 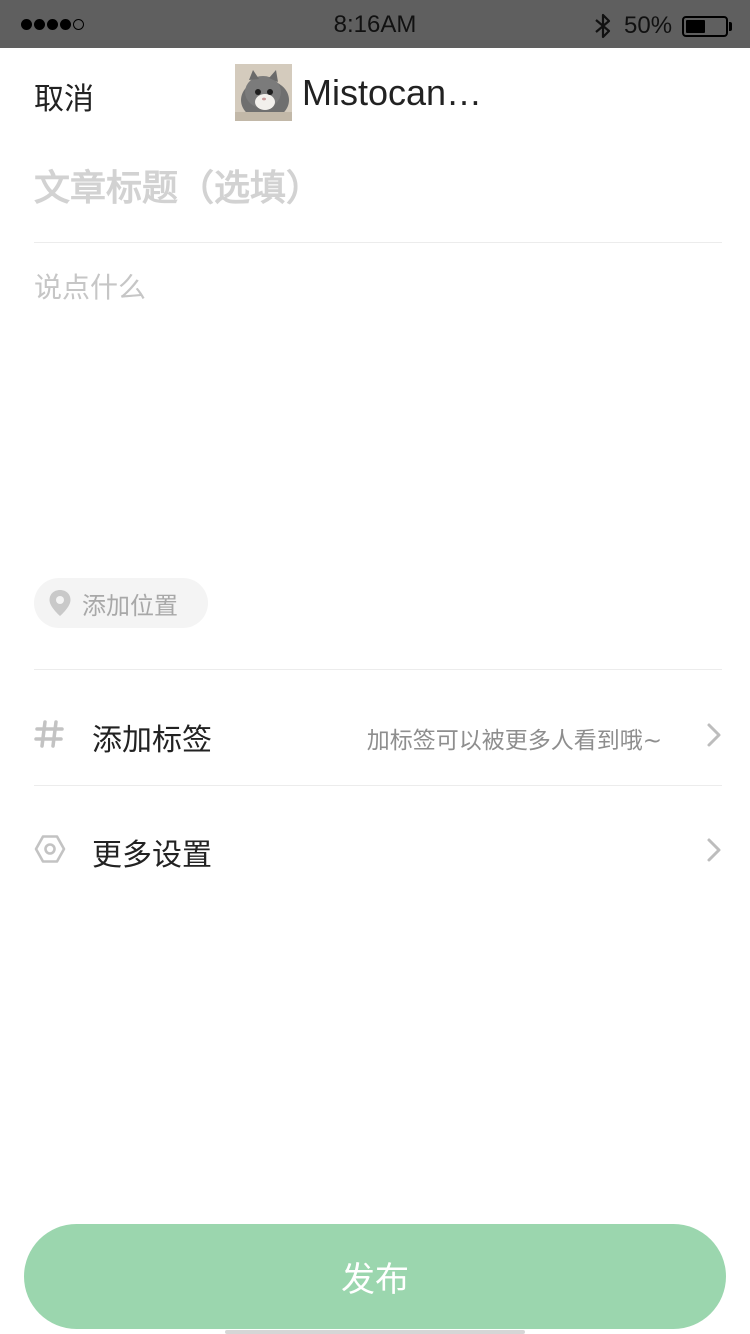 I want to click on location-pin-icon, so click(x=60, y=603).